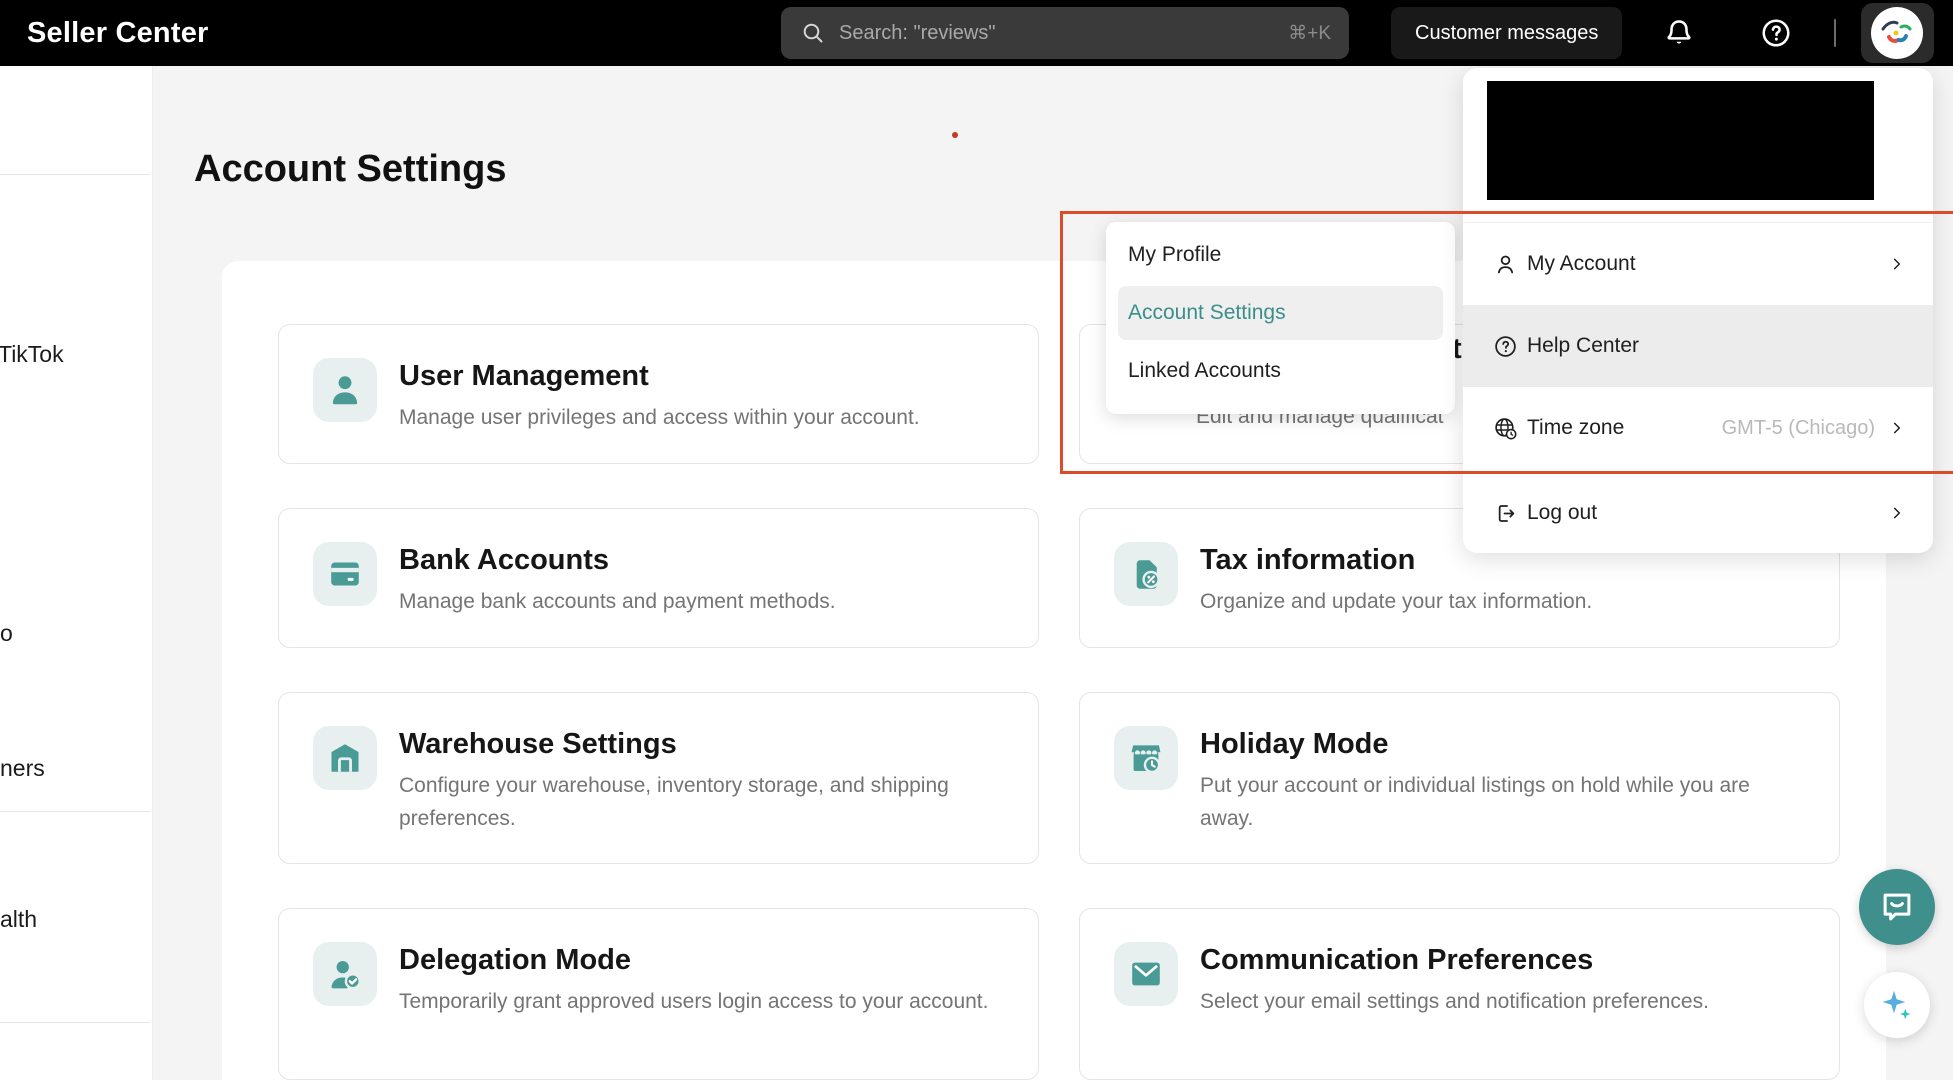 This screenshot has height=1080, width=1953. What do you see at coordinates (955, 135) in the screenshot?
I see `annotation-dot` at bounding box center [955, 135].